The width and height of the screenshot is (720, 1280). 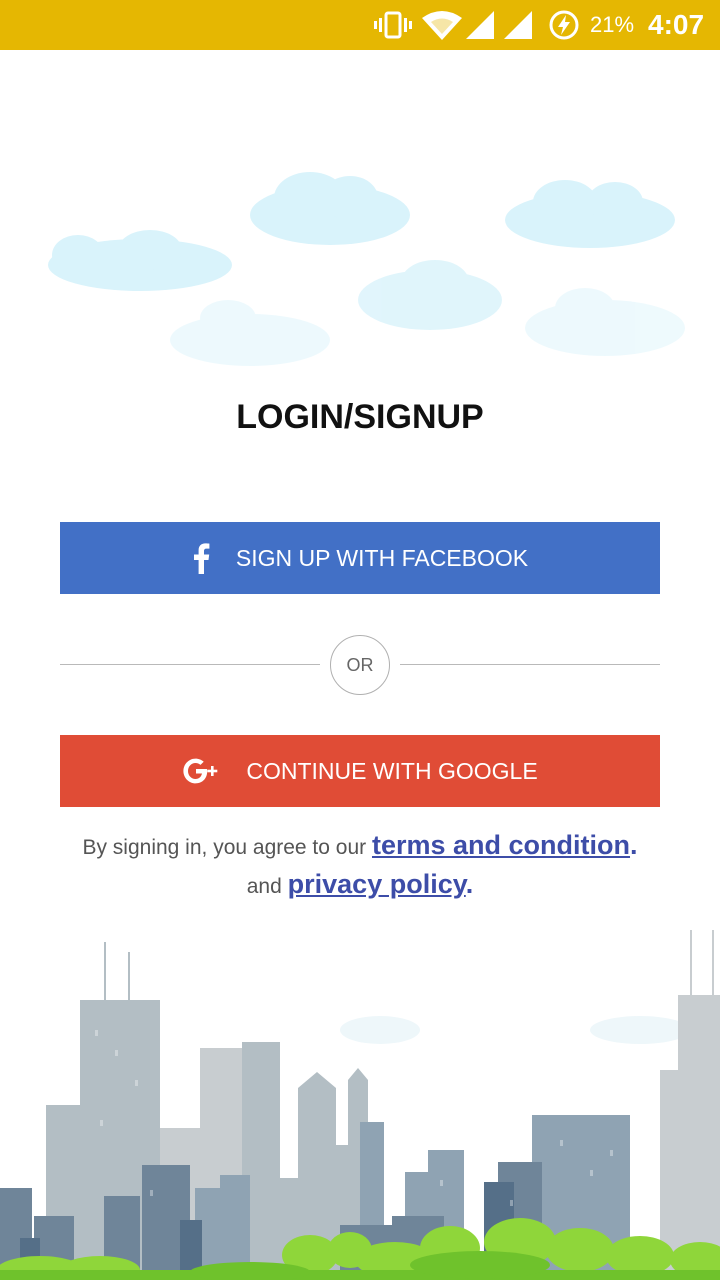 I want to click on clouds-illustration, so click(x=366, y=269).